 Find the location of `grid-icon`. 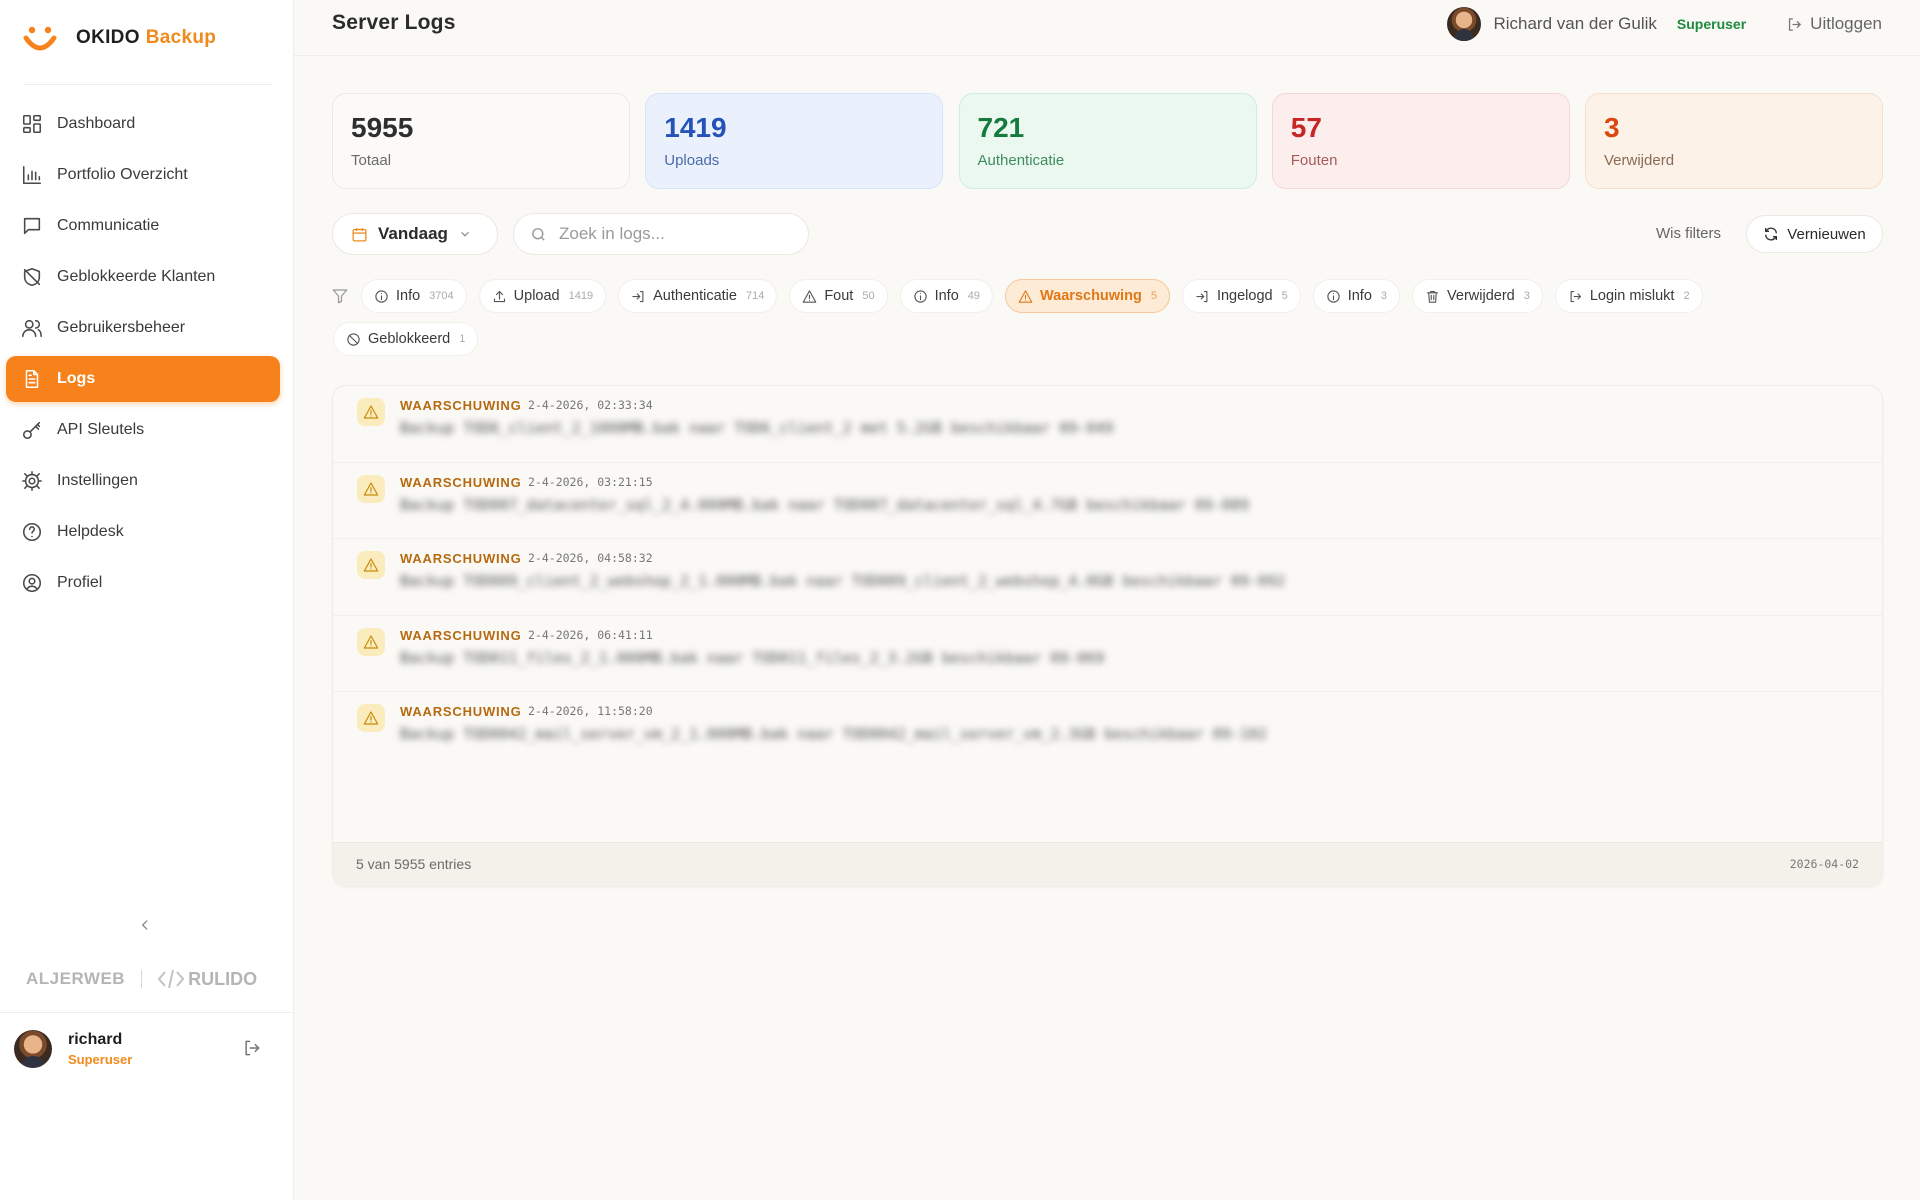

grid-icon is located at coordinates (32, 124).